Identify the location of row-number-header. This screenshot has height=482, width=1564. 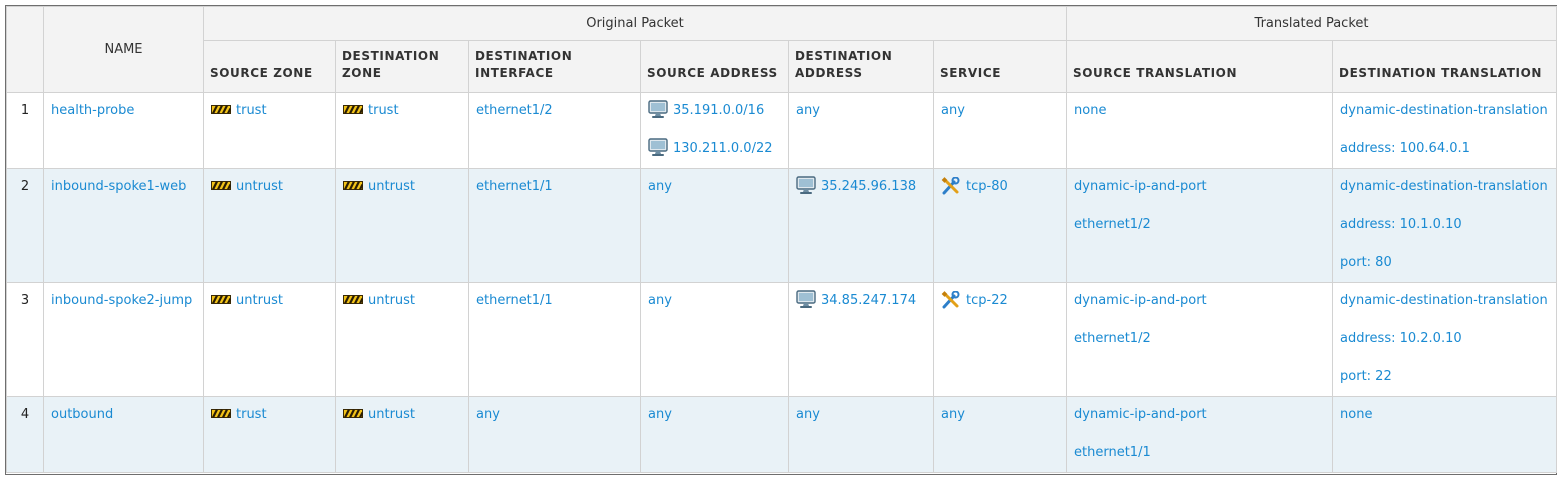
(25, 49).